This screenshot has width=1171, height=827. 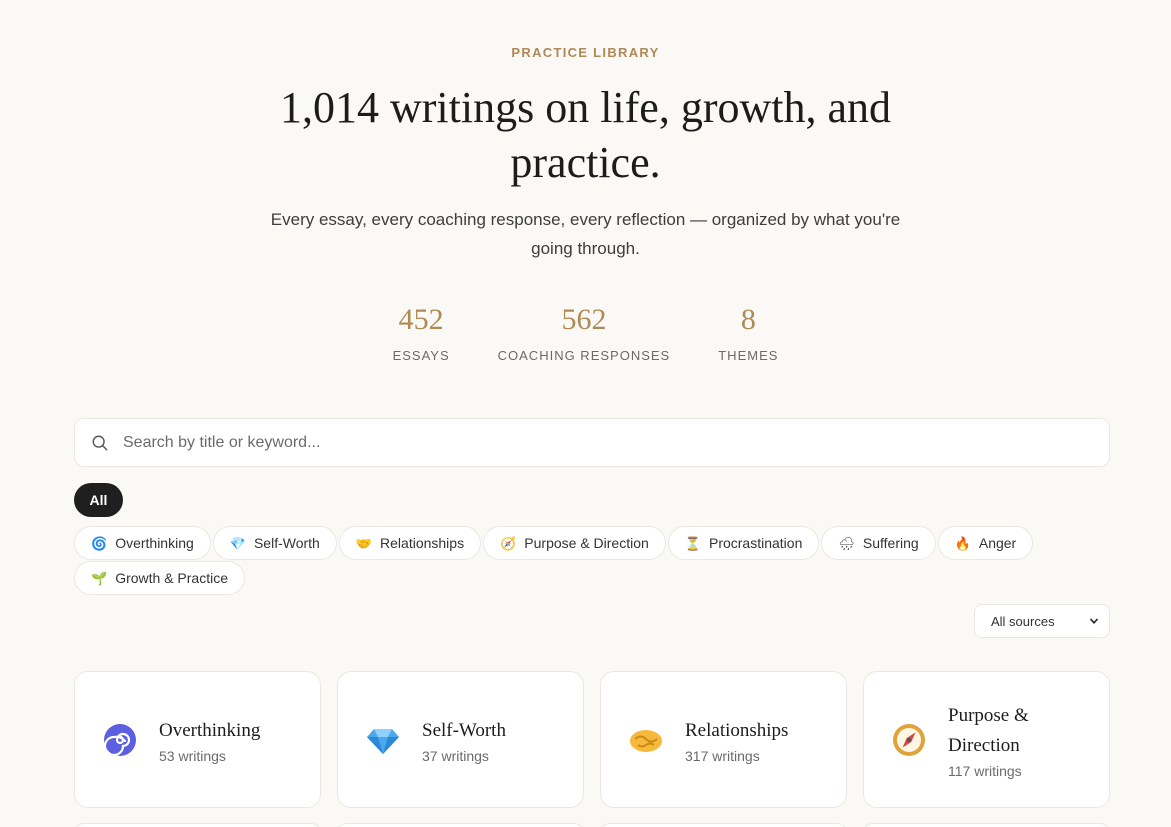 I want to click on stat-coaching-responses: 562 COACHING RESPONSES, so click(x=584, y=331).